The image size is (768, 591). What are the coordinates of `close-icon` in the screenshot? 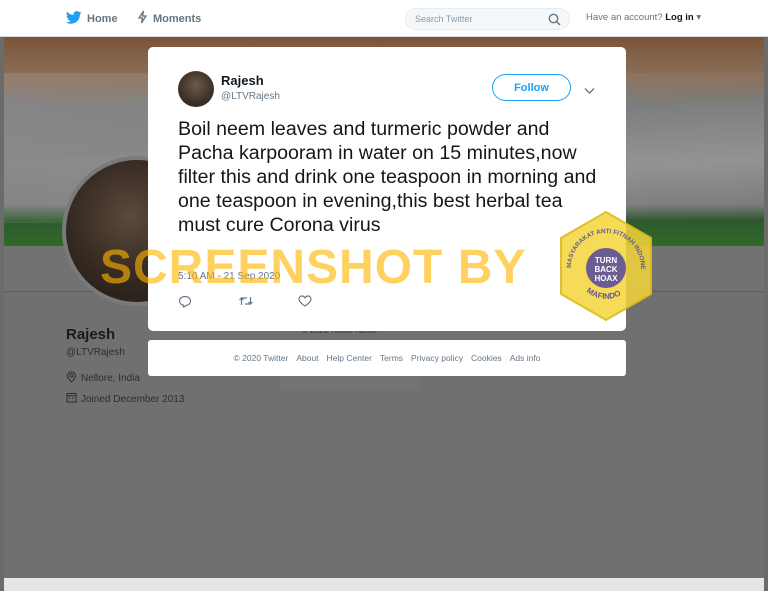 It's located at (747, 18).